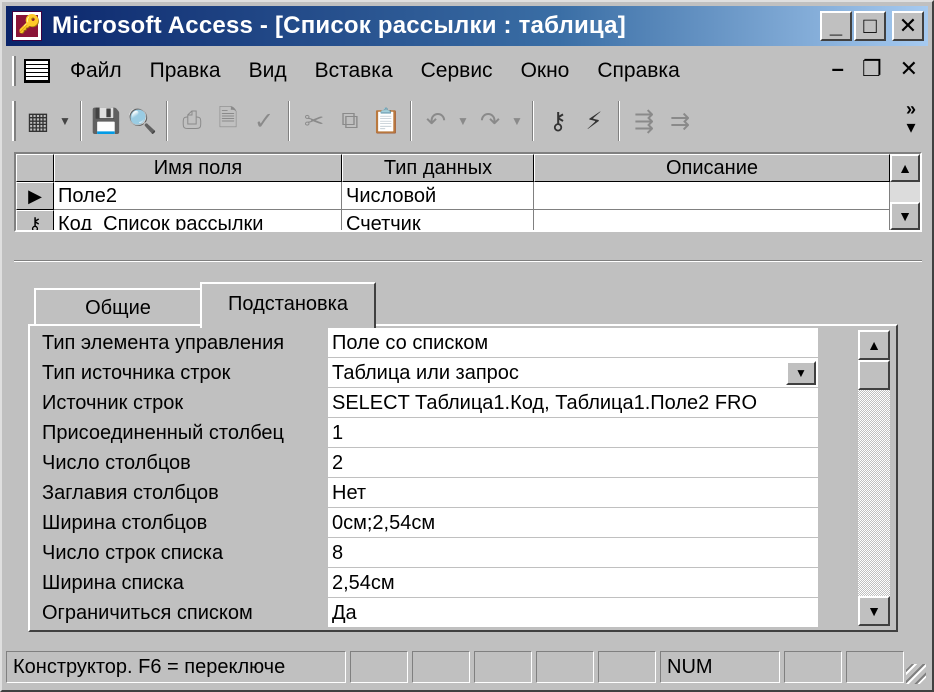 The width and height of the screenshot is (934, 692). I want to click on redo-icon: ↷, so click(490, 121).